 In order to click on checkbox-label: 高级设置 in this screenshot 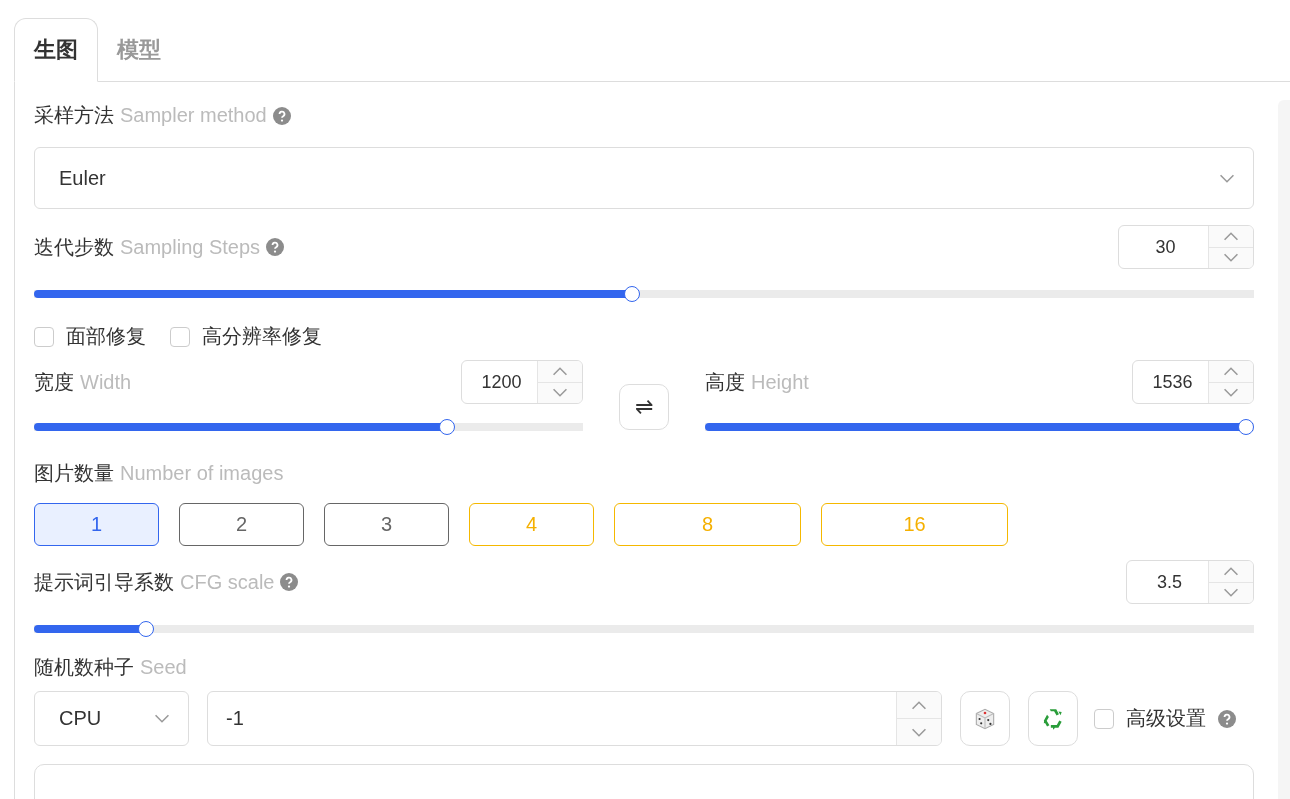, I will do `click(1166, 718)`.